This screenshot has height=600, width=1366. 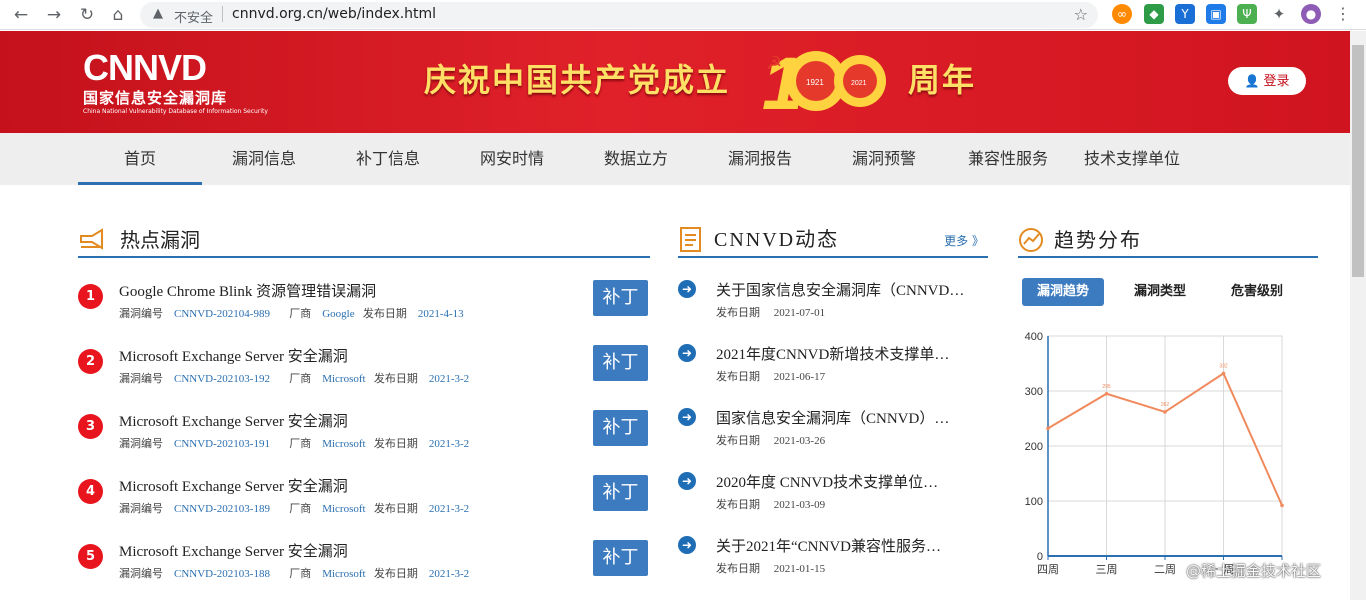 What do you see at coordinates (222, 444) in the screenshot?
I see `vuln-id: CNNVD-202103-191` at bounding box center [222, 444].